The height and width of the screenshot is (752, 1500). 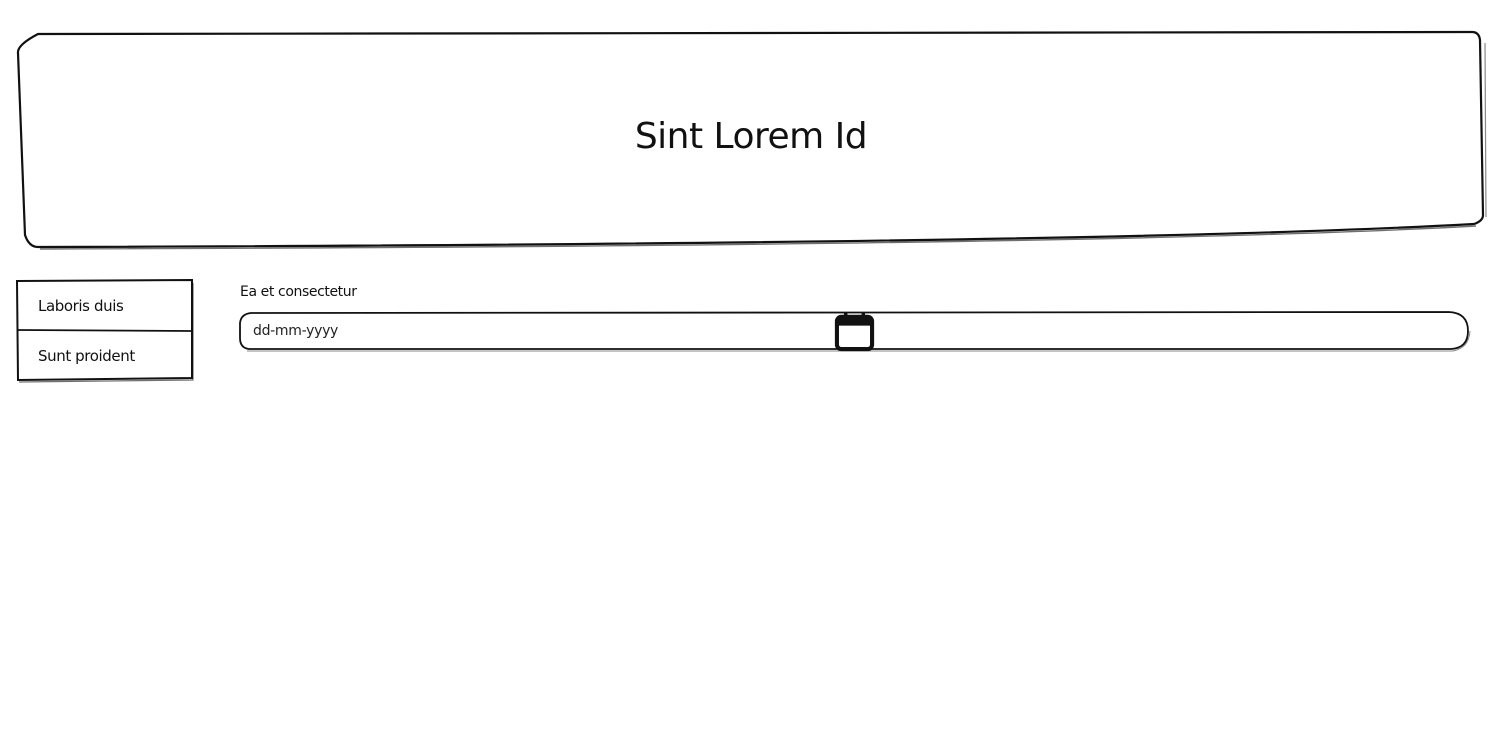 What do you see at coordinates (86, 356) in the screenshot?
I see `sidebar-item-label: Sunt proident` at bounding box center [86, 356].